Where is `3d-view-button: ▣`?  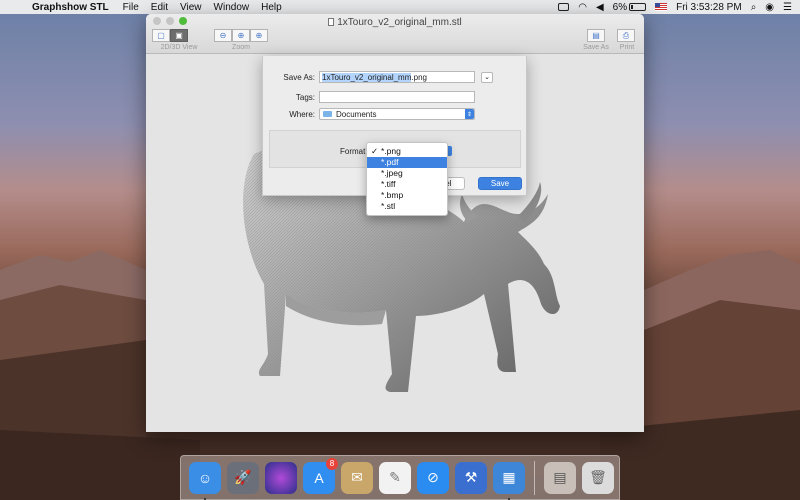
3d-view-button: ▣ is located at coordinates (179, 35).